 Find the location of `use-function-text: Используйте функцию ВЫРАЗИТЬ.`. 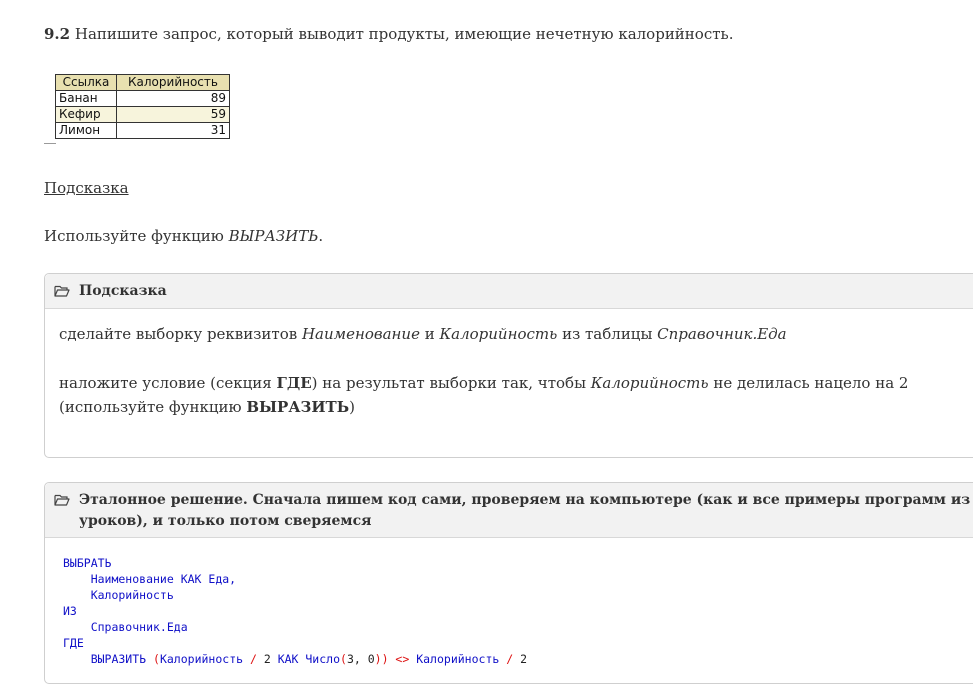

use-function-text: Используйте функцию ВЫРАЗИТЬ. is located at coordinates (183, 236).